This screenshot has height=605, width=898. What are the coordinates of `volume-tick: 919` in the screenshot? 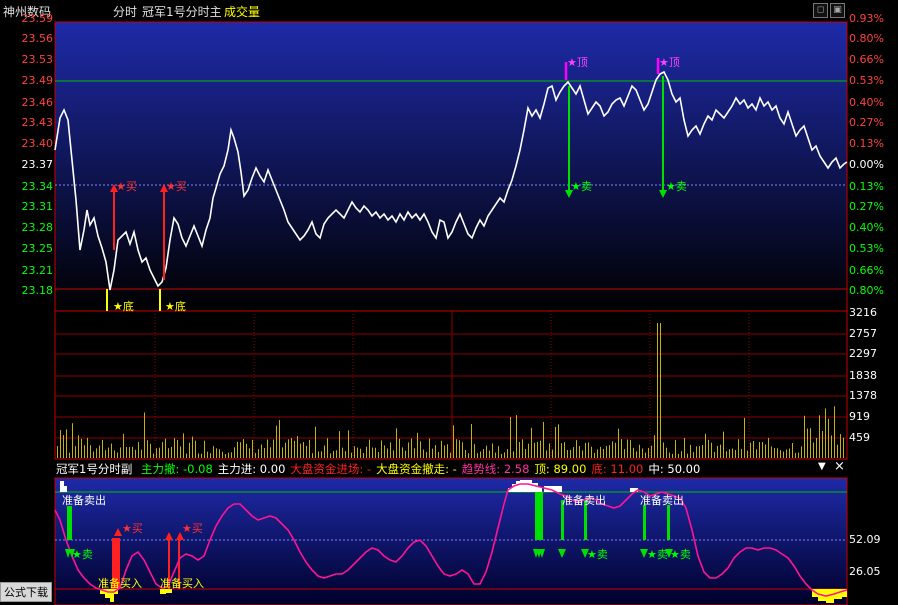 It's located at (859, 416).